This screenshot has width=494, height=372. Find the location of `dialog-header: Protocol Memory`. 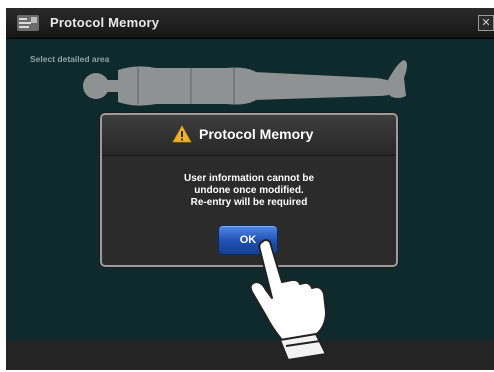

dialog-header: Protocol Memory is located at coordinates (249, 135).